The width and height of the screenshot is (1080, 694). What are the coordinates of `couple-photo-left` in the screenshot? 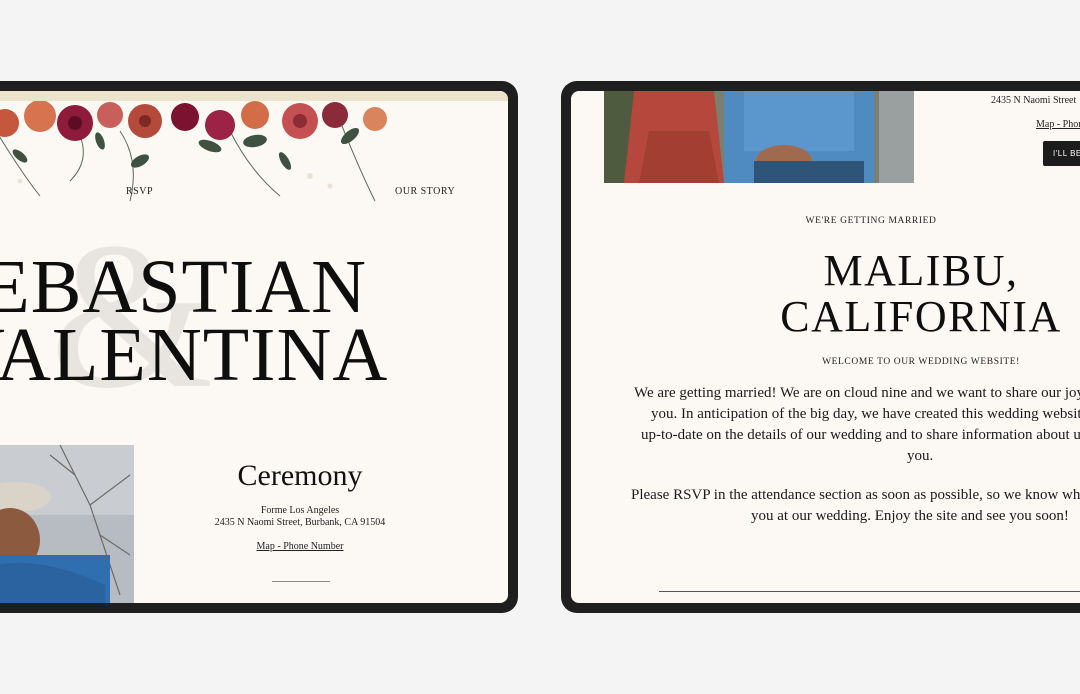 It's located at (67, 524).